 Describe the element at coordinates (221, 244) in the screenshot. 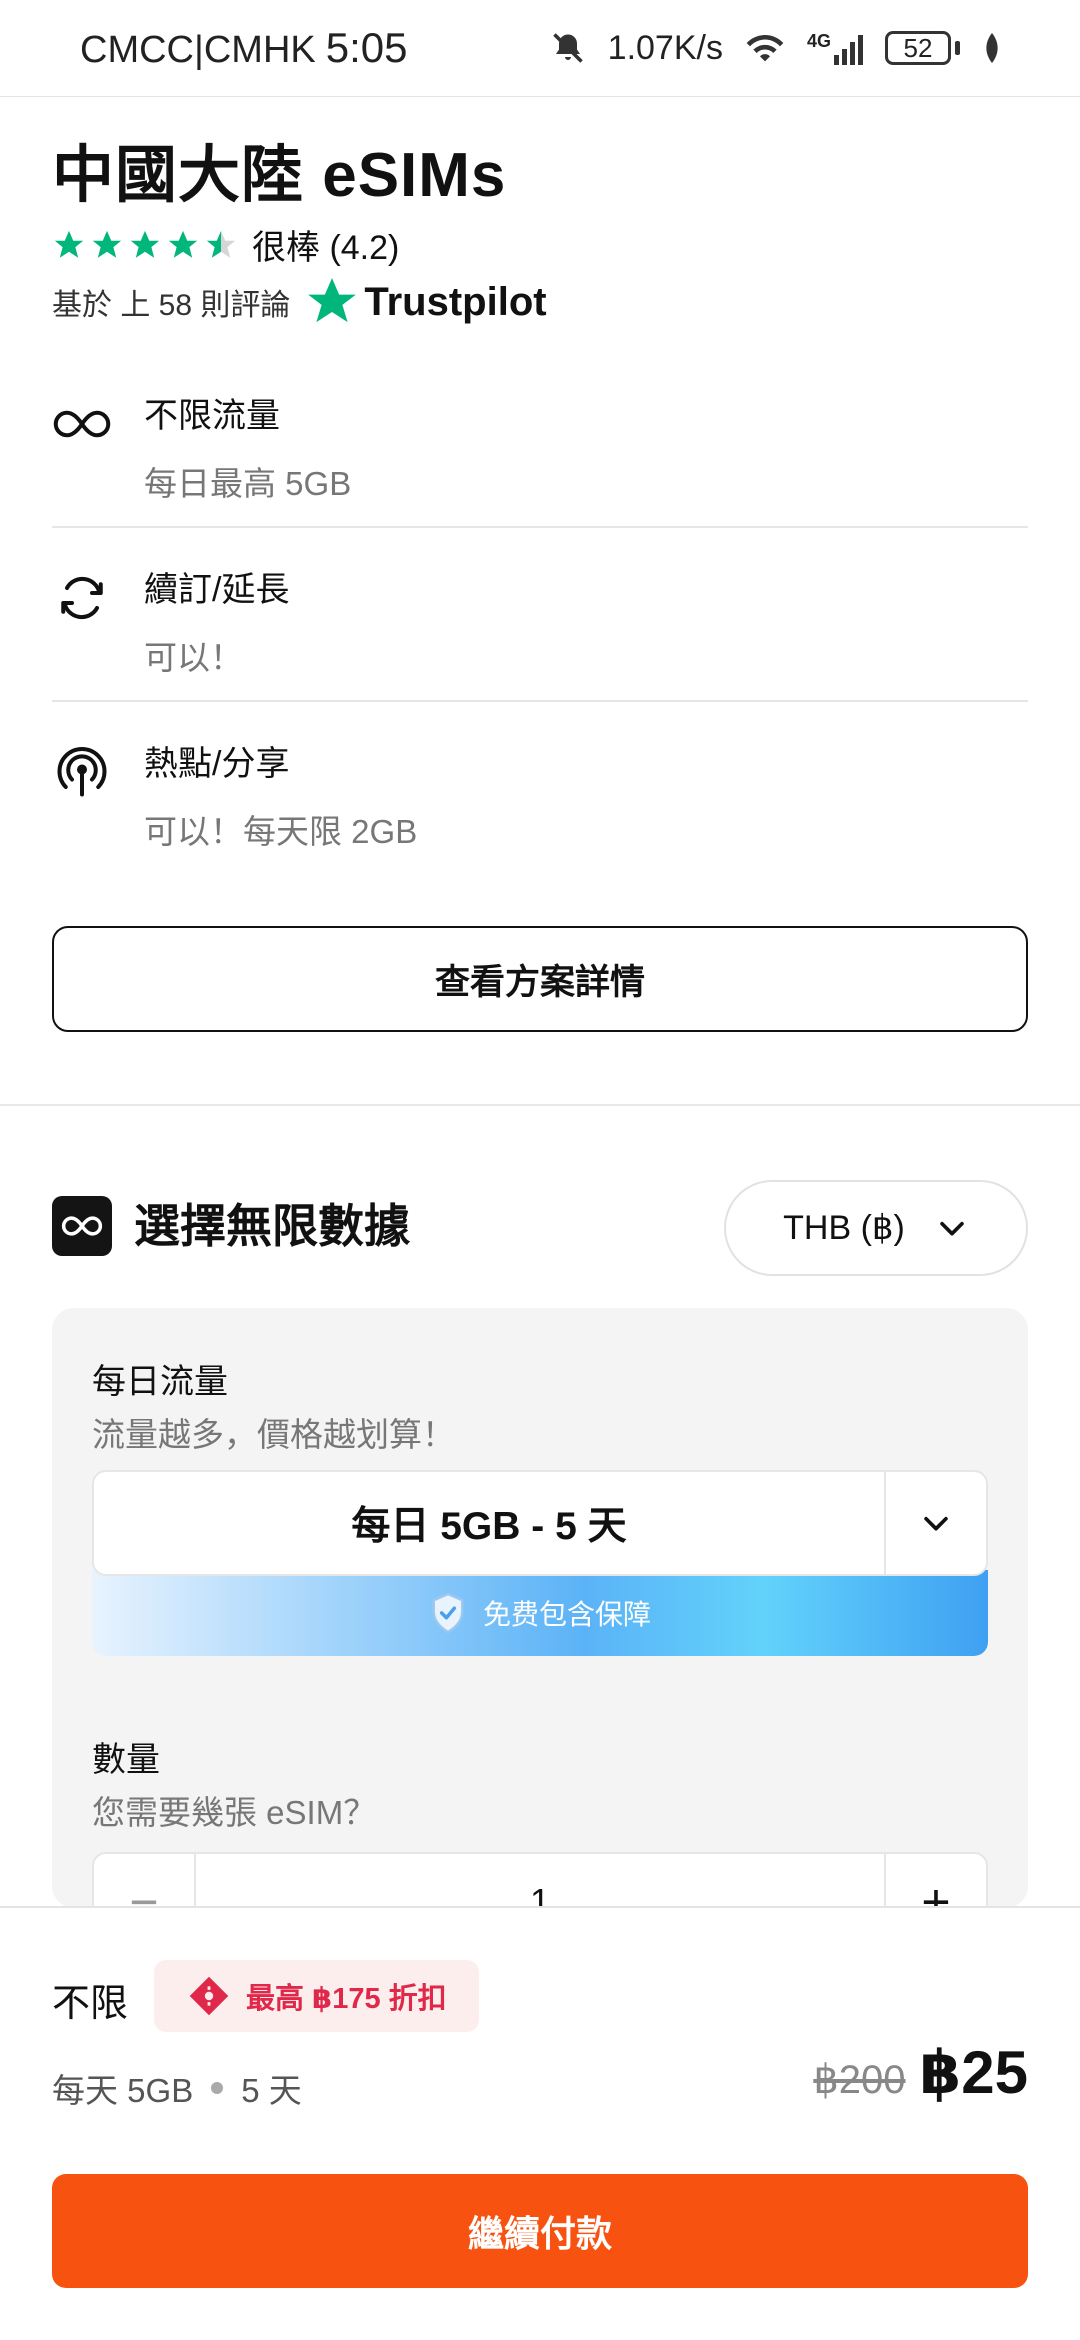

I see `star-half-icon` at that location.